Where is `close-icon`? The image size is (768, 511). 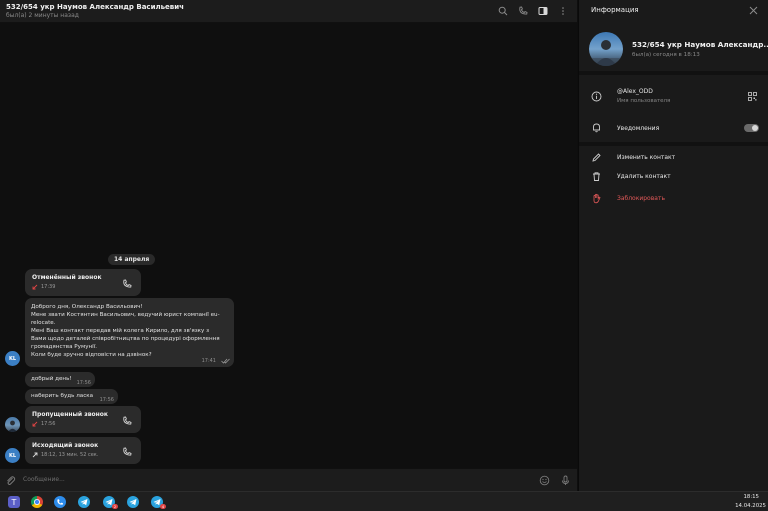 close-icon is located at coordinates (753, 10).